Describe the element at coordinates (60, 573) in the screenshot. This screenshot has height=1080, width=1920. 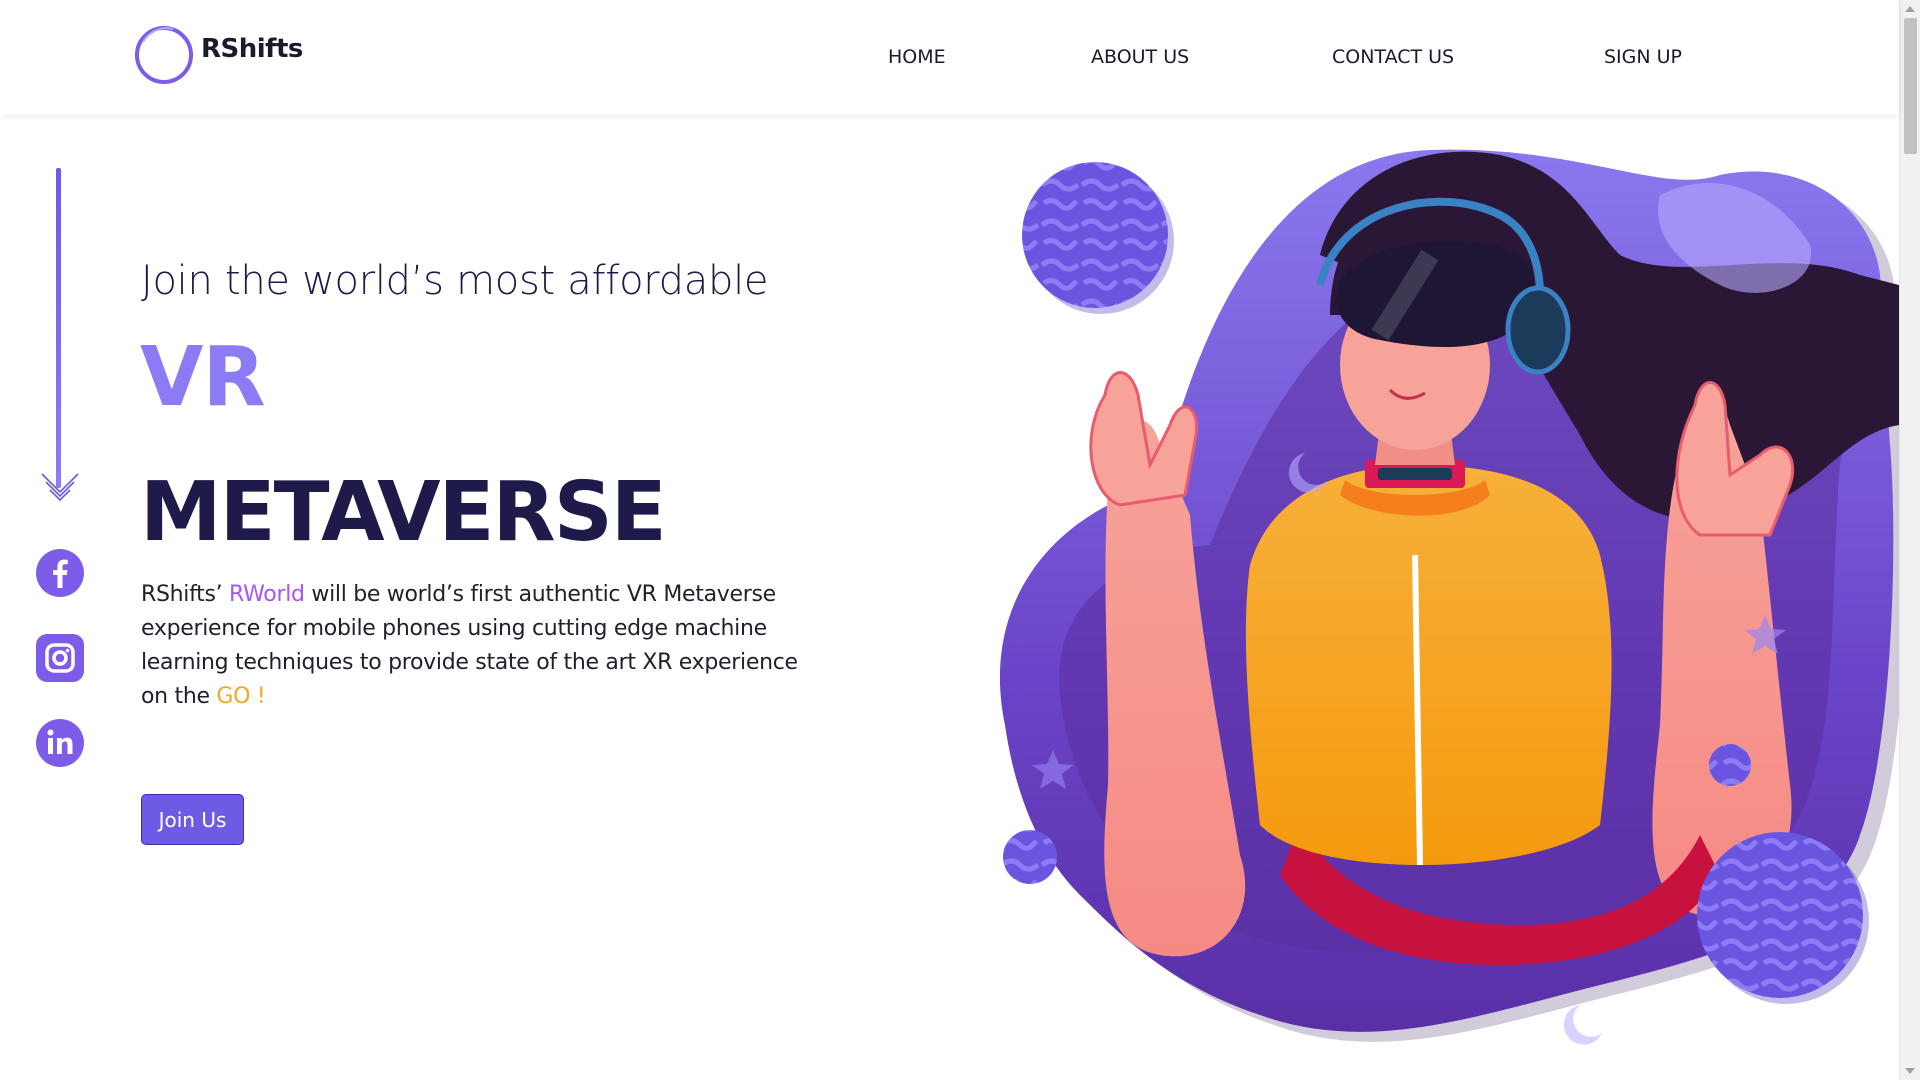
I see `facebook-icon` at that location.